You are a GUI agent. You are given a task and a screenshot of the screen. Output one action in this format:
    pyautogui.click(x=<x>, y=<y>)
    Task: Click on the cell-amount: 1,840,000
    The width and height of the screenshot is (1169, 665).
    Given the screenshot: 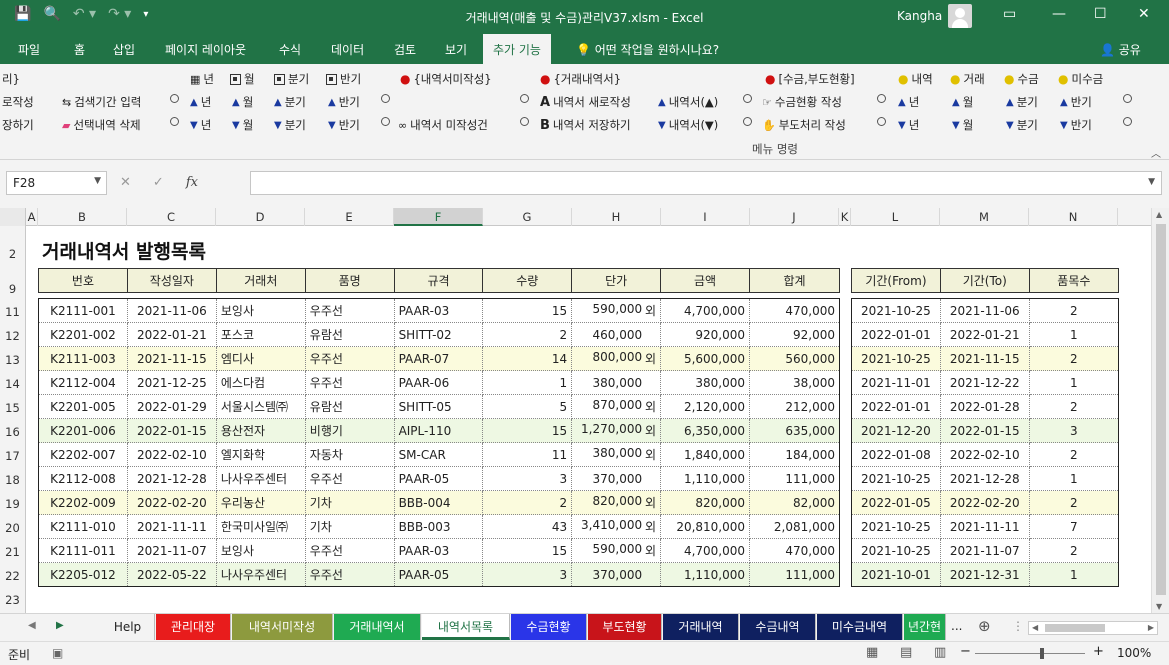 What is the action you would take?
    pyautogui.click(x=705, y=454)
    